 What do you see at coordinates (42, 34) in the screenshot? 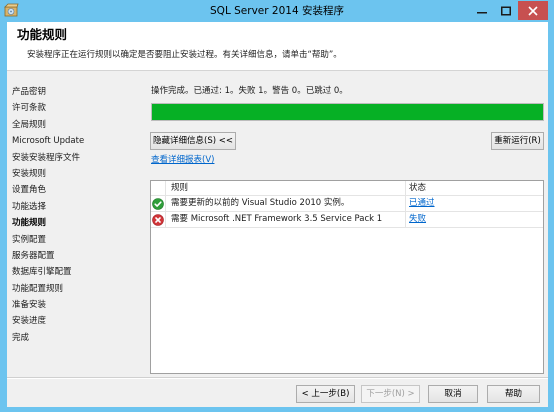
I see `page-title: 功能规则` at bounding box center [42, 34].